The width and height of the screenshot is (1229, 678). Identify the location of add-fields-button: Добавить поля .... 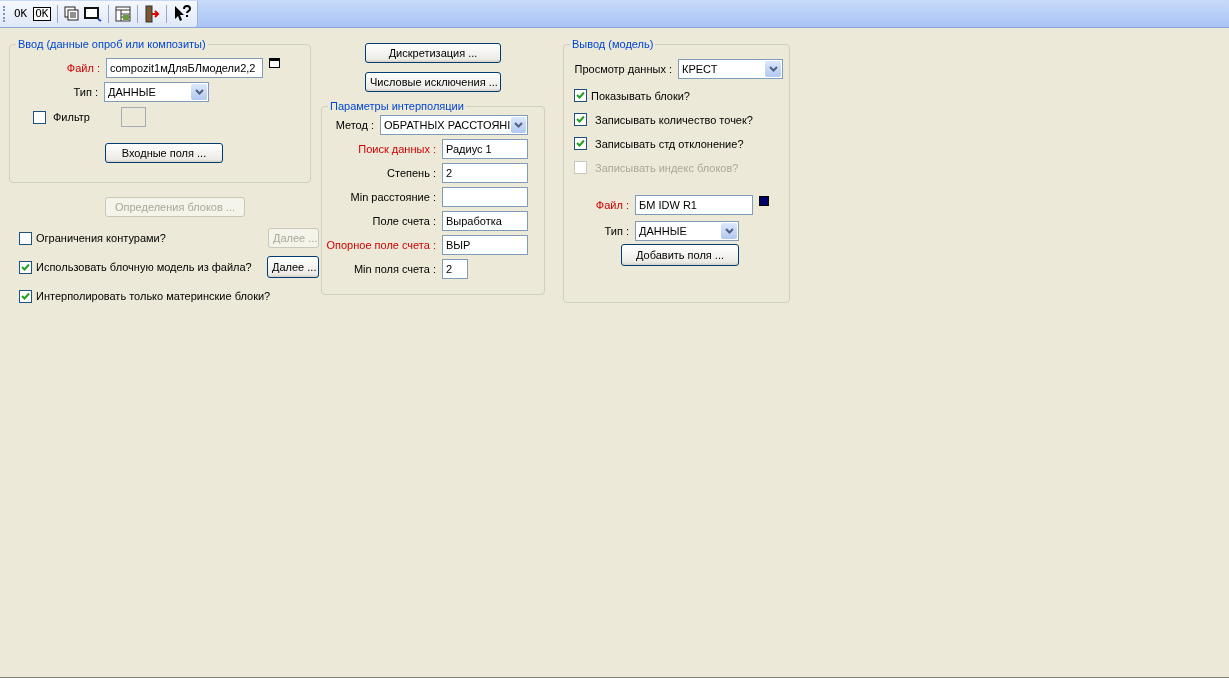
(680, 255).